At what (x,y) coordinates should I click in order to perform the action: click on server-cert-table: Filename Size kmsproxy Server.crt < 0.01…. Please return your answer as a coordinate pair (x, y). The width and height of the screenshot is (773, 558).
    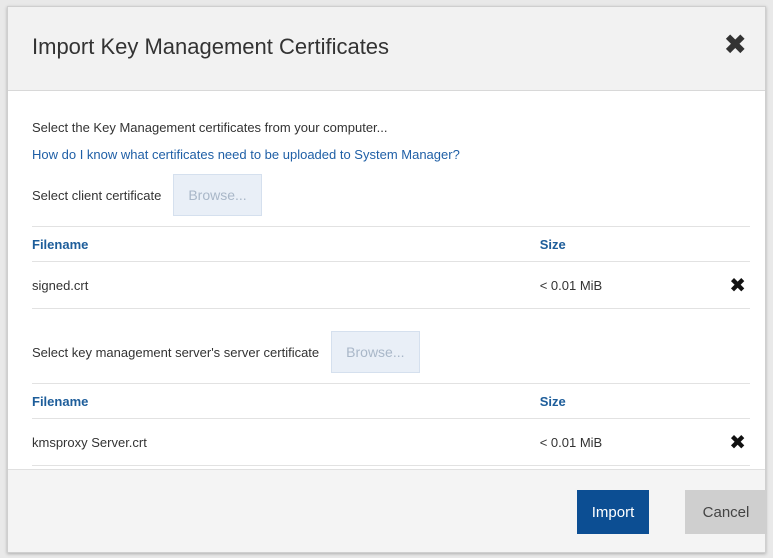
    Looking at the image, I should click on (391, 424).